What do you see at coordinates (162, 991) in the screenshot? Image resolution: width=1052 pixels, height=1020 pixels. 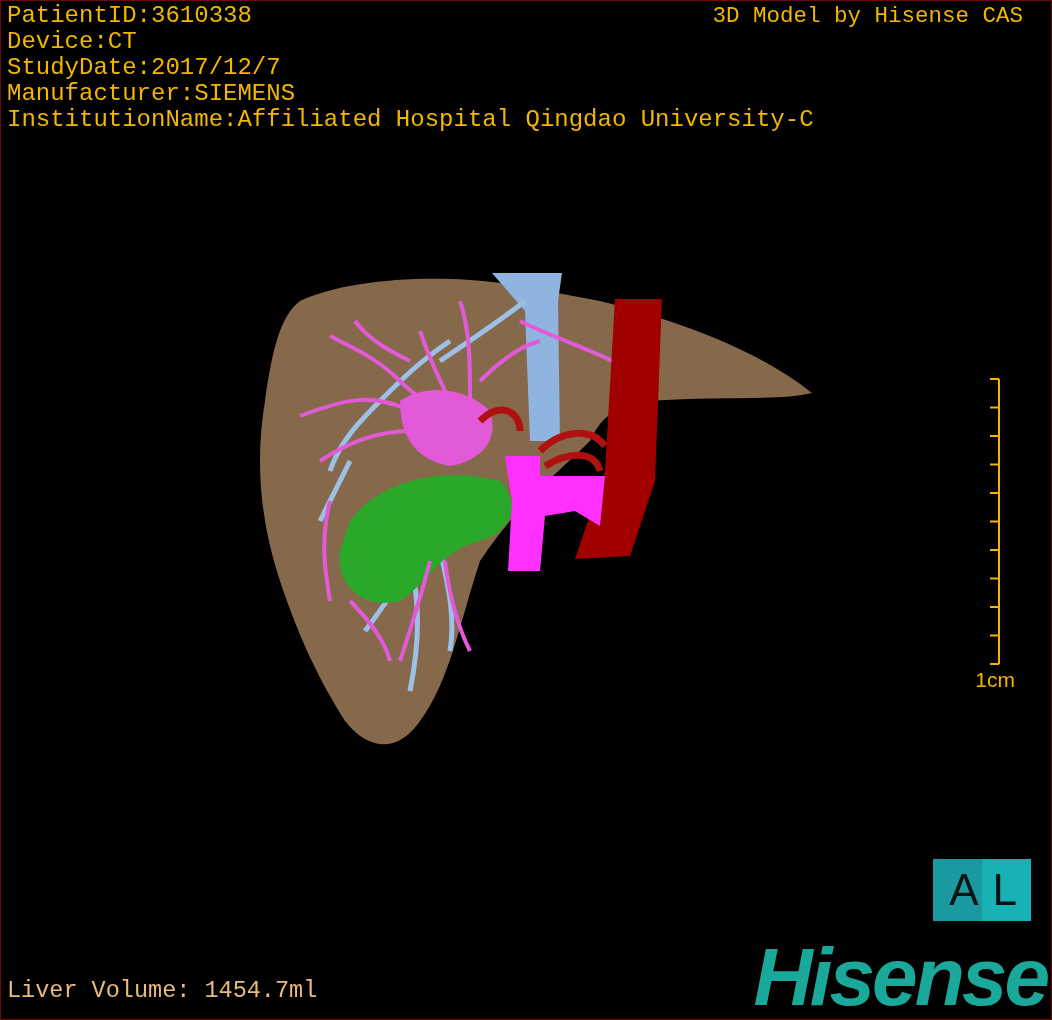 I see `liver-volume-text: Liver Volume: 1454.7ml` at bounding box center [162, 991].